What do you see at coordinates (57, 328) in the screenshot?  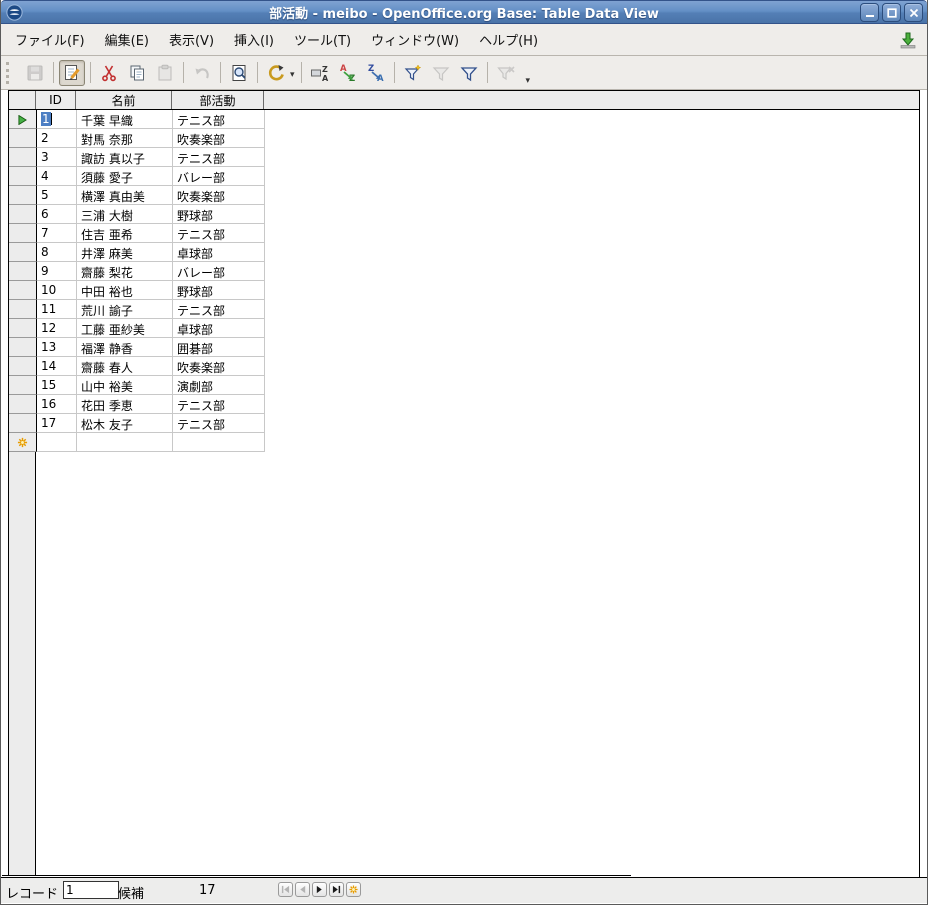 I see `cell-id: 12` at bounding box center [57, 328].